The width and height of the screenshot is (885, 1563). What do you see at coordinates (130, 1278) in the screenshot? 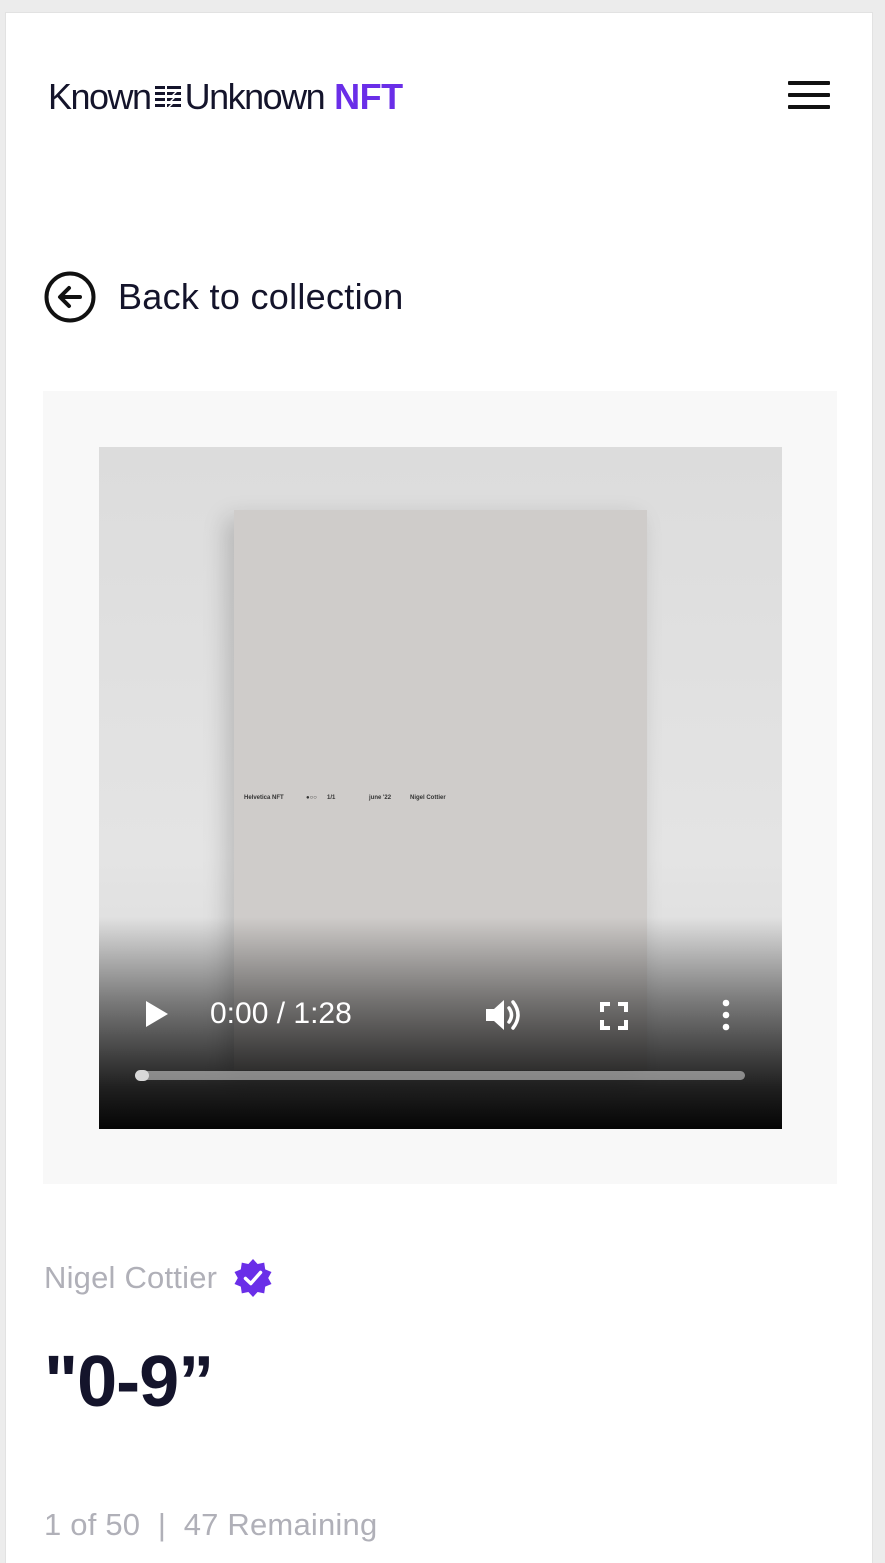
I see `artist-name: Nigel Cottier` at bounding box center [130, 1278].